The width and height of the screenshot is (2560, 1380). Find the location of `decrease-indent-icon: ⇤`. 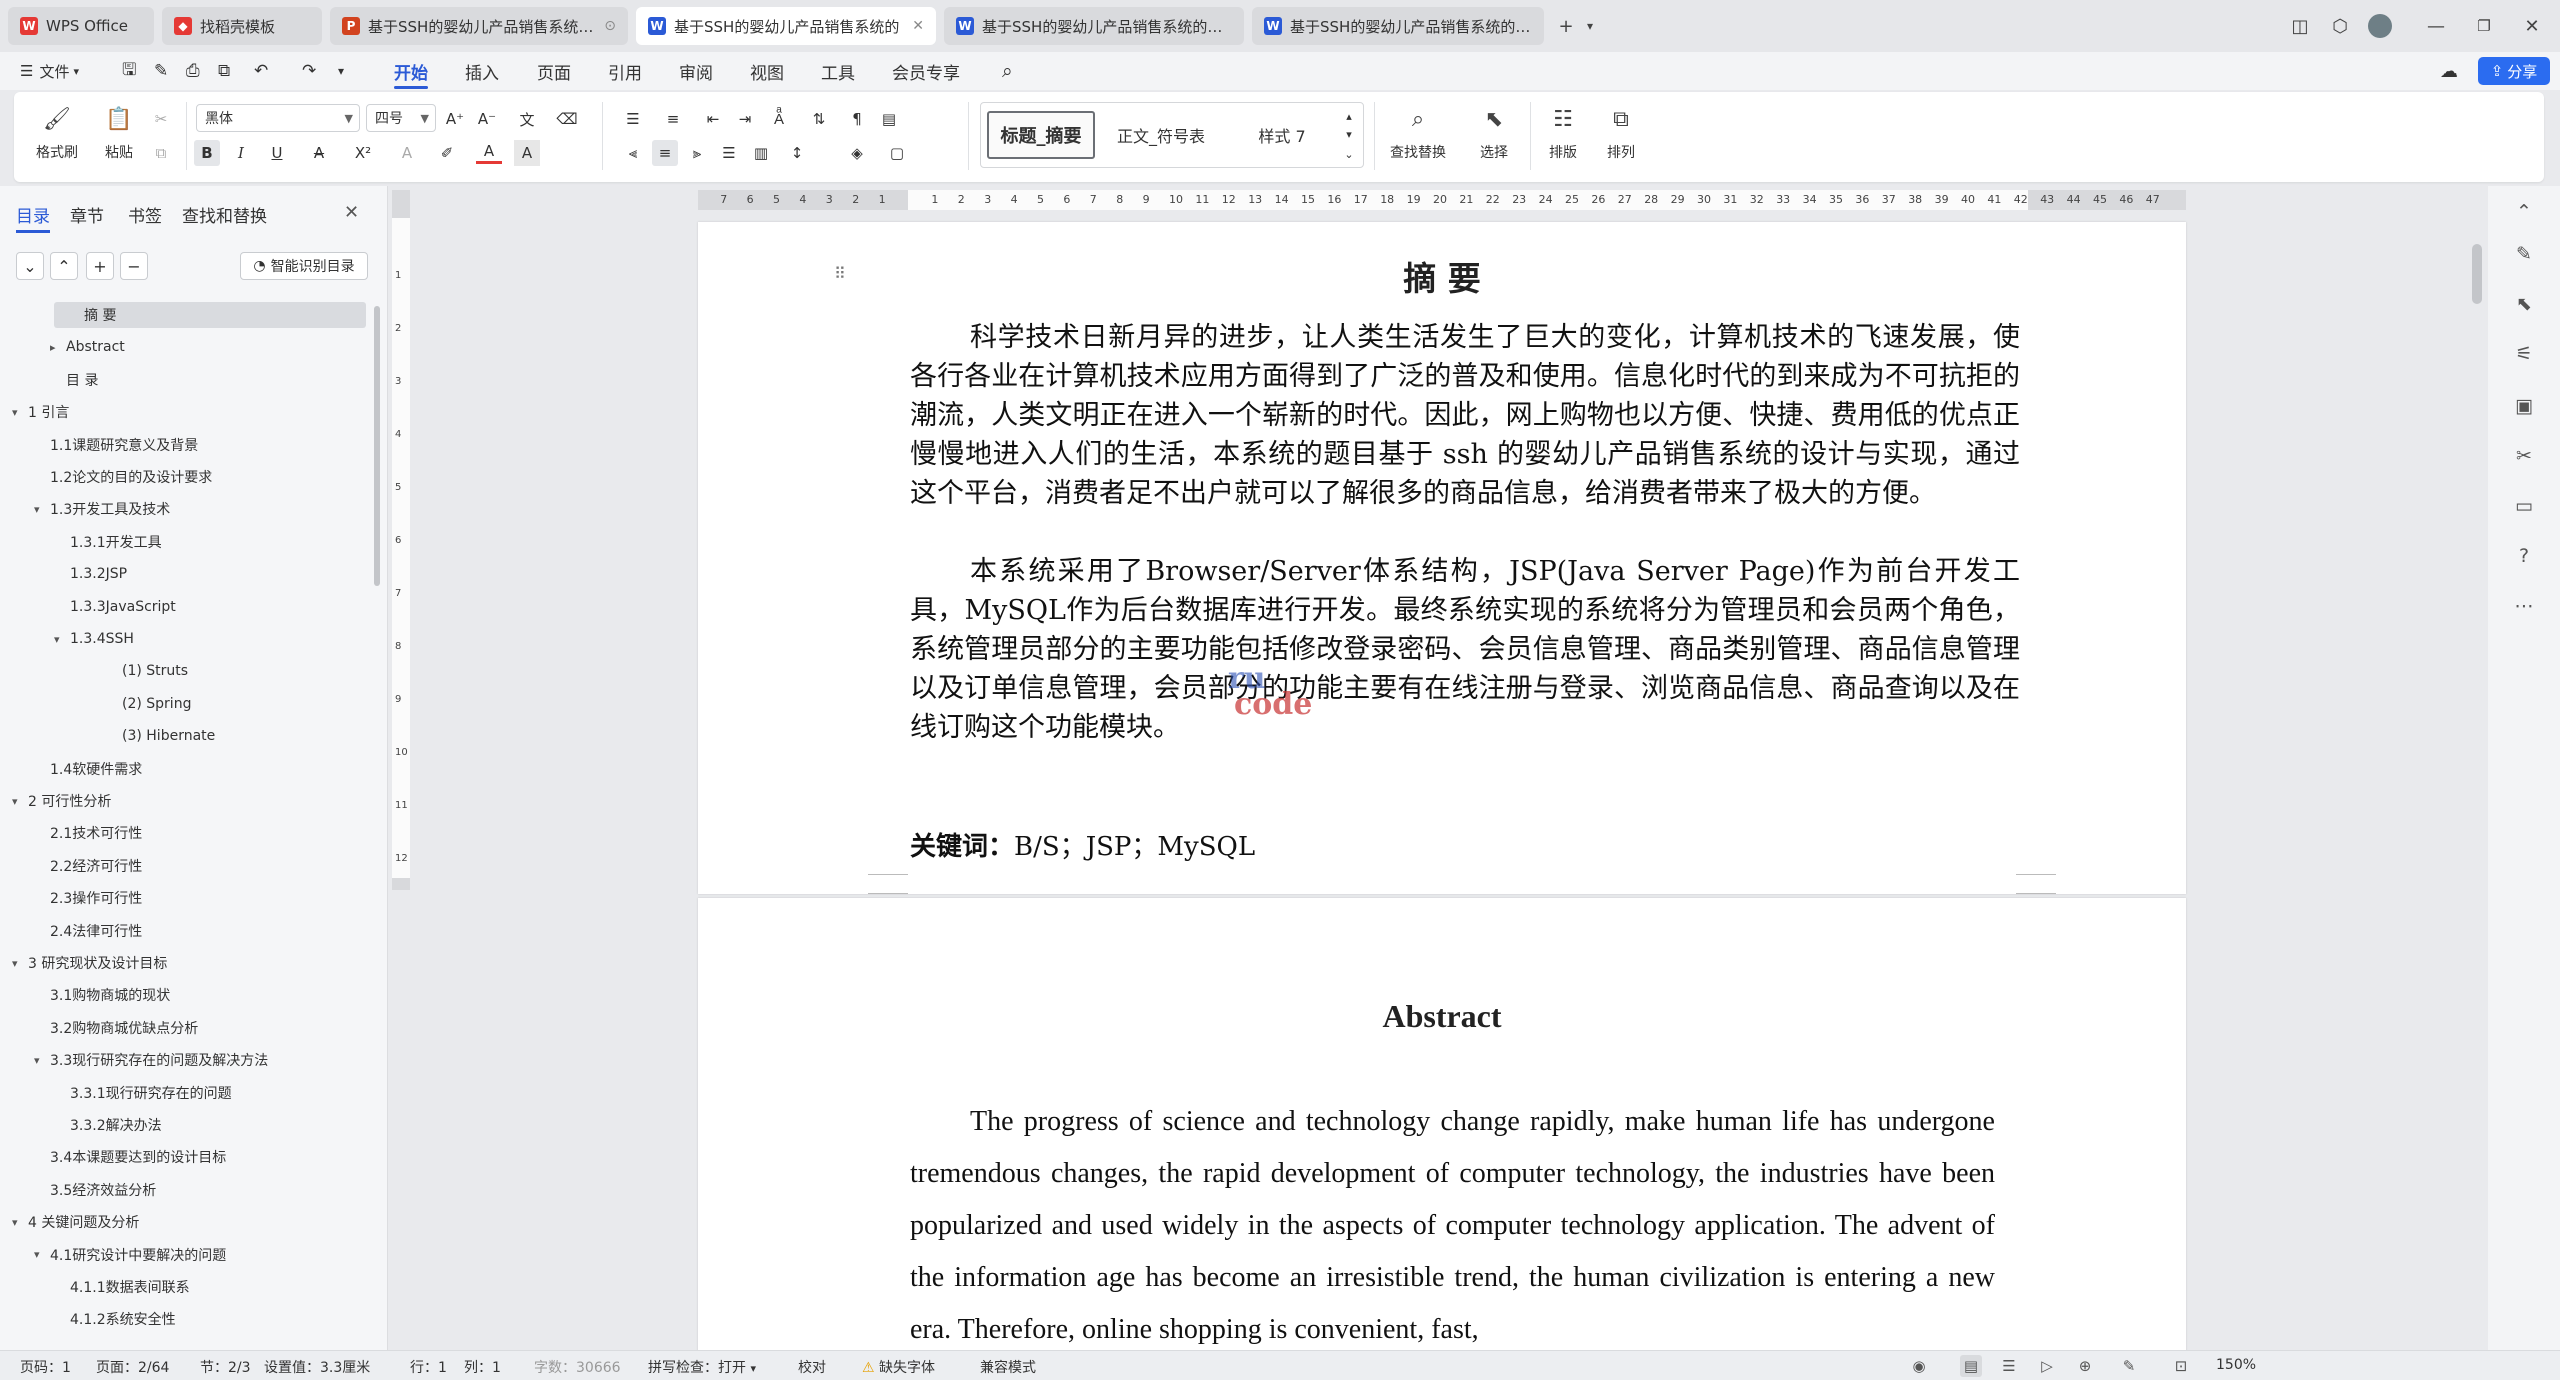

decrease-indent-icon: ⇤ is located at coordinates (713, 119).